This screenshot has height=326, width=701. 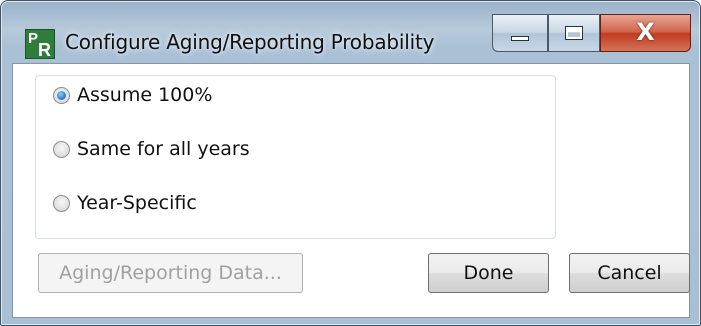 What do you see at coordinates (520, 38) in the screenshot?
I see `minimize-icon` at bounding box center [520, 38].